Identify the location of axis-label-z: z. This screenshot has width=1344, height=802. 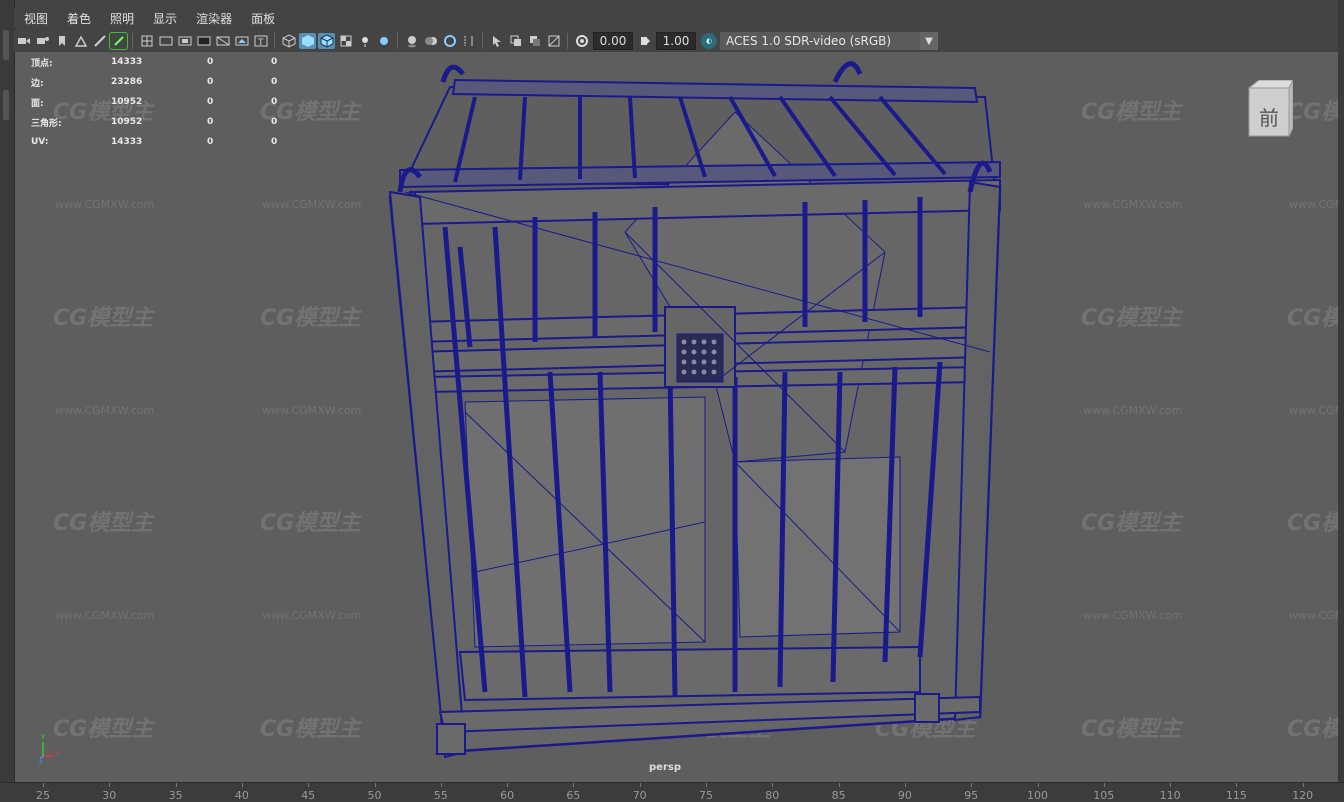
(41, 762).